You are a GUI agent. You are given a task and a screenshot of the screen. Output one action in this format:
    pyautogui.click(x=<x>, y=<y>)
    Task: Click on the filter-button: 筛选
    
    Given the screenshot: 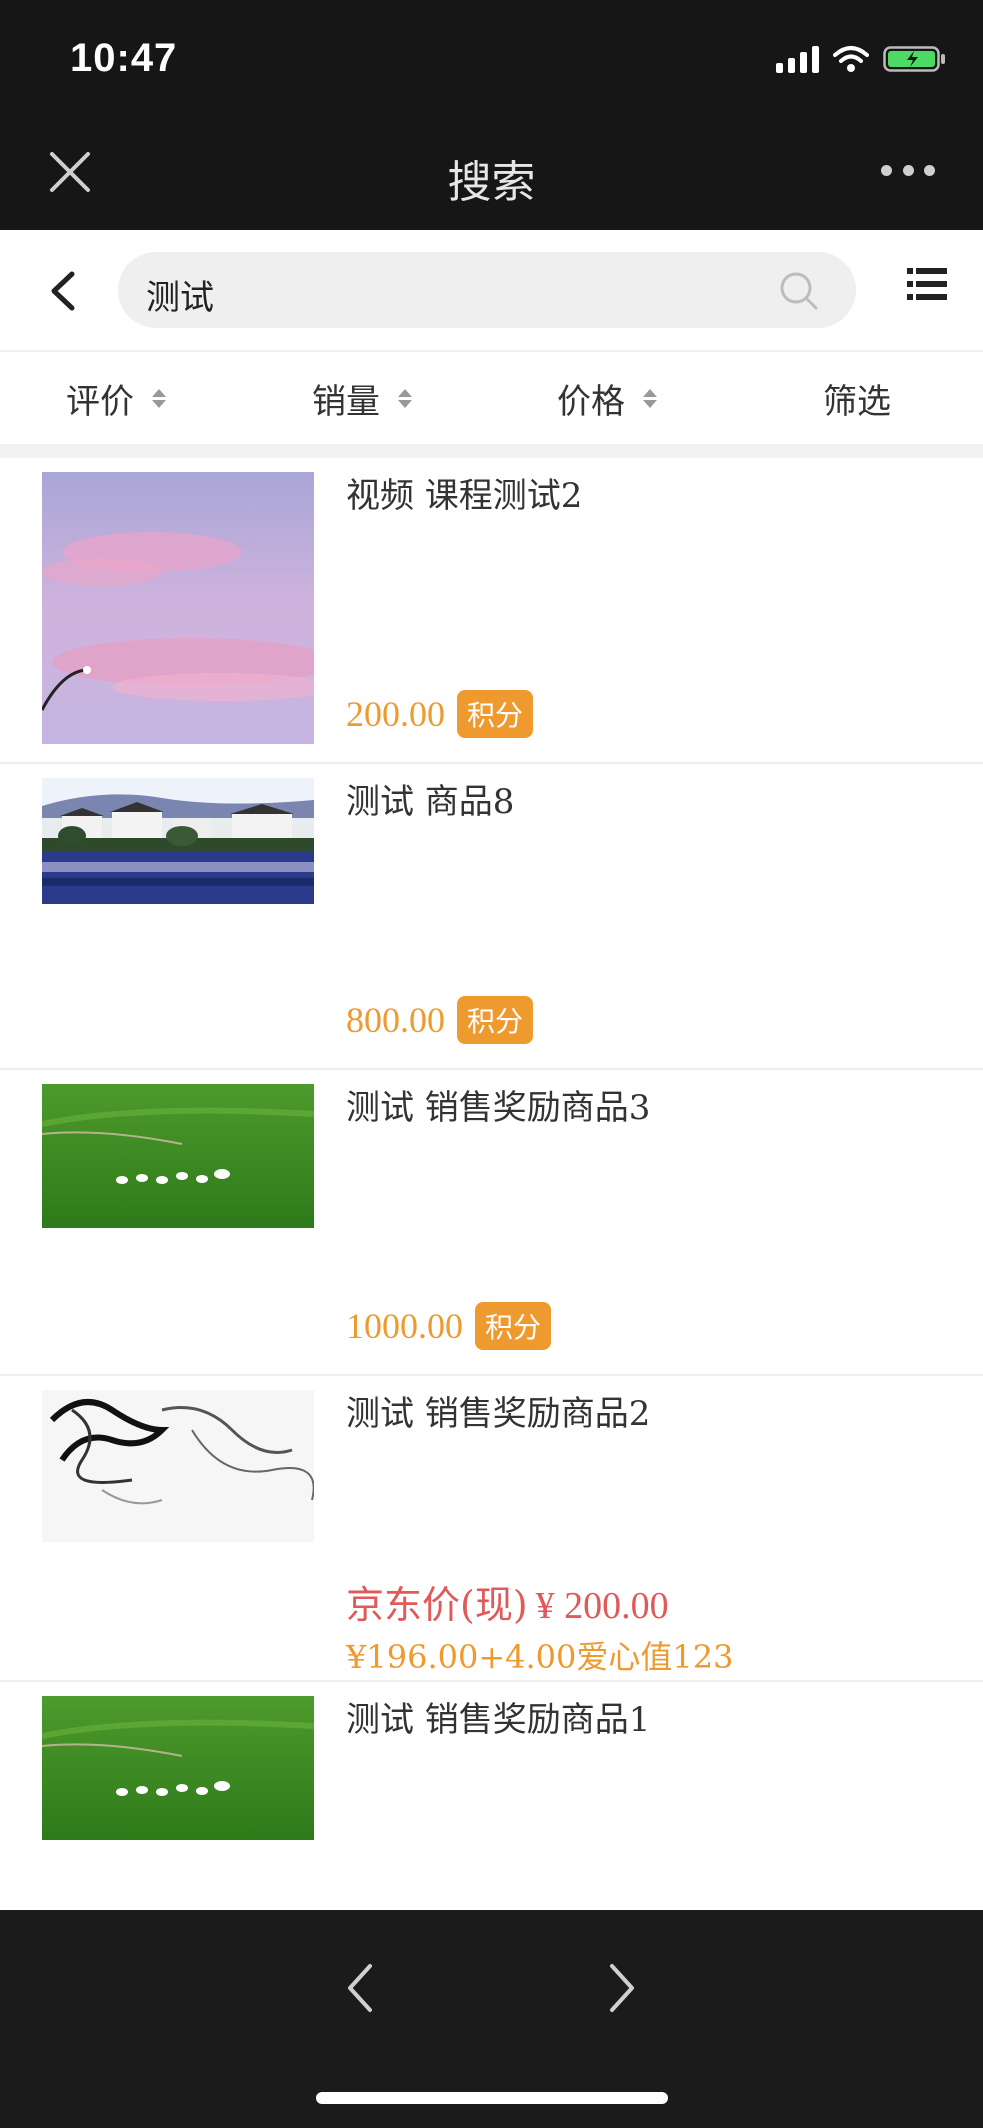 What is the action you would take?
    pyautogui.click(x=857, y=398)
    